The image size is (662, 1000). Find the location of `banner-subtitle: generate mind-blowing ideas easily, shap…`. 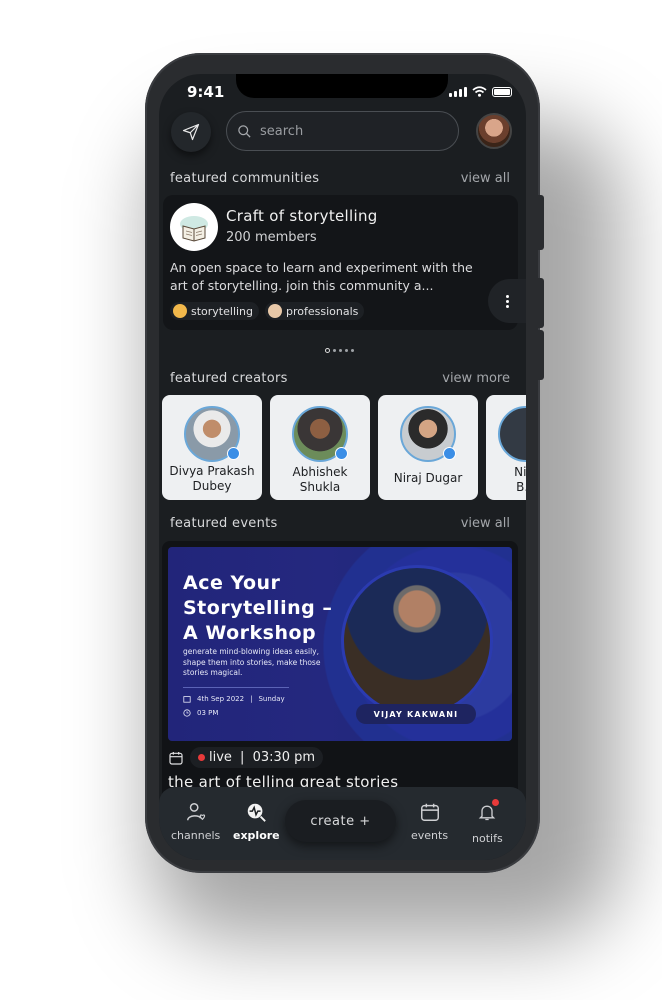

banner-subtitle: generate mind-blowing ideas easily, shap… is located at coordinates (252, 662).